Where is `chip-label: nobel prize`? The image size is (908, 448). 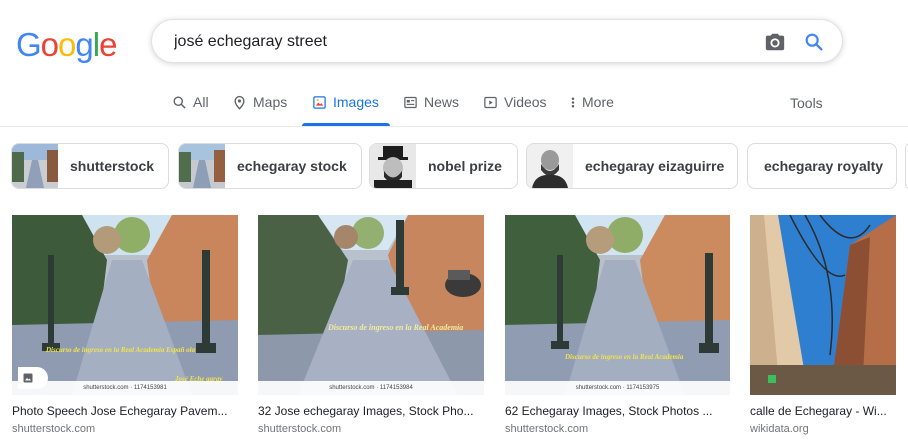 chip-label: nobel prize is located at coordinates (465, 166).